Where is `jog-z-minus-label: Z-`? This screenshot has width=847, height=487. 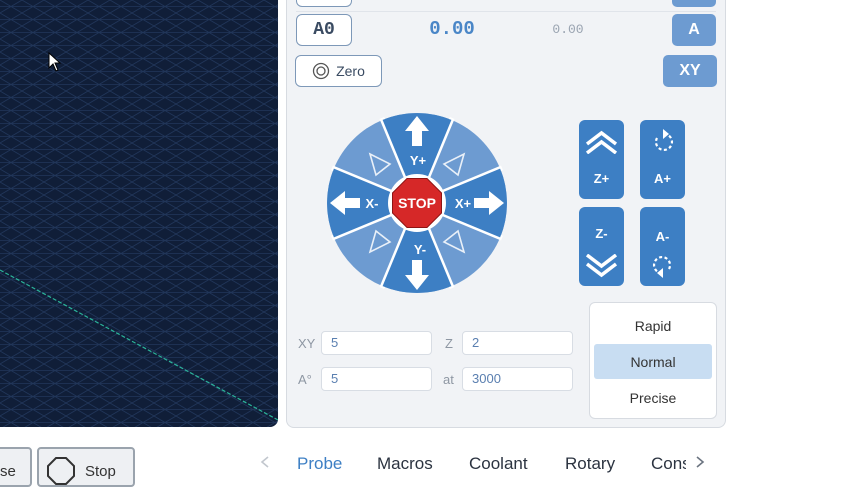 jog-z-minus-label: Z- is located at coordinates (601, 233).